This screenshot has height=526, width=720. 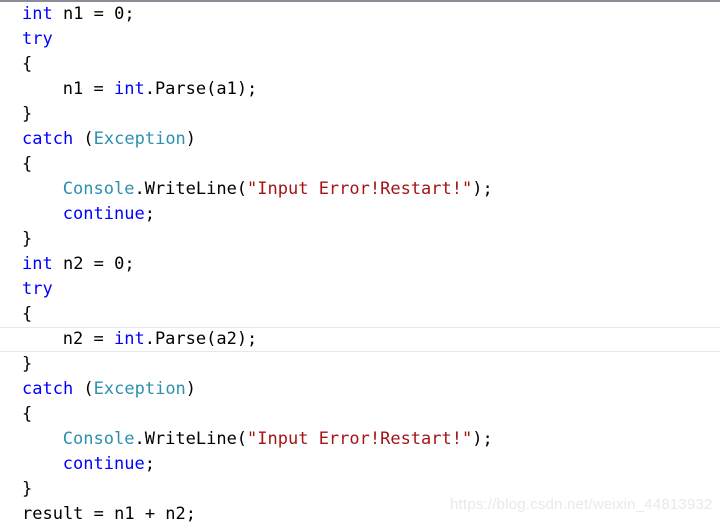 I want to click on code-token-plain: n1 = 0;, so click(x=93, y=14).